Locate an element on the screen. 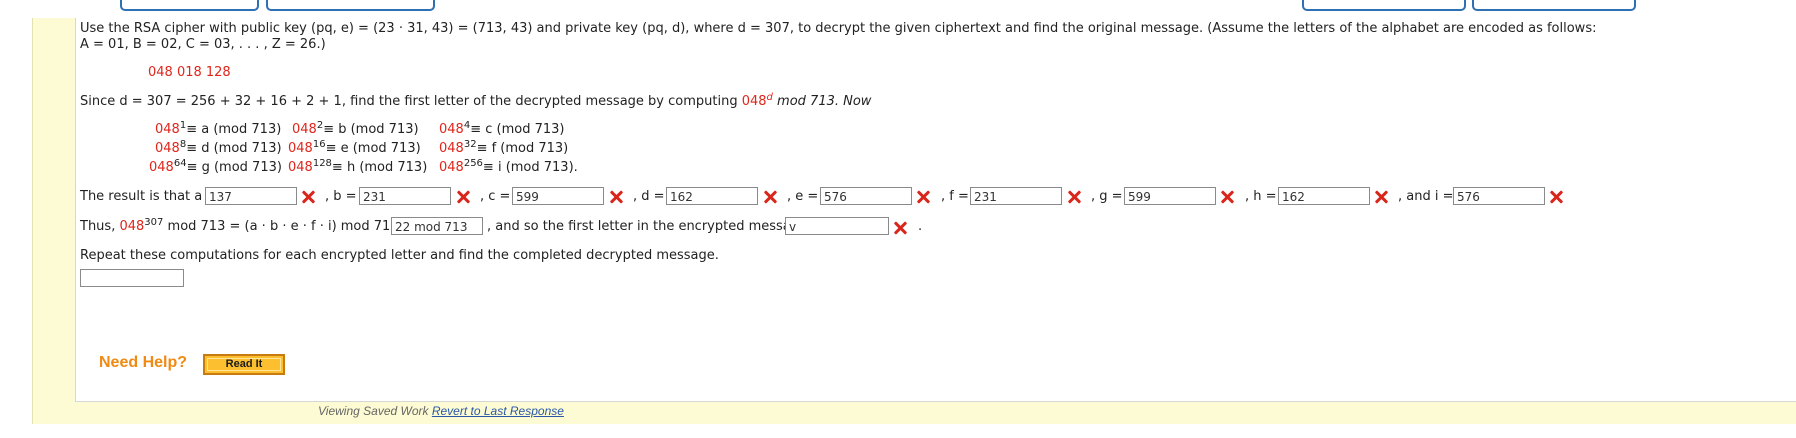 This screenshot has height=438, width=1796. h-input: 162 is located at coordinates (1324, 196).